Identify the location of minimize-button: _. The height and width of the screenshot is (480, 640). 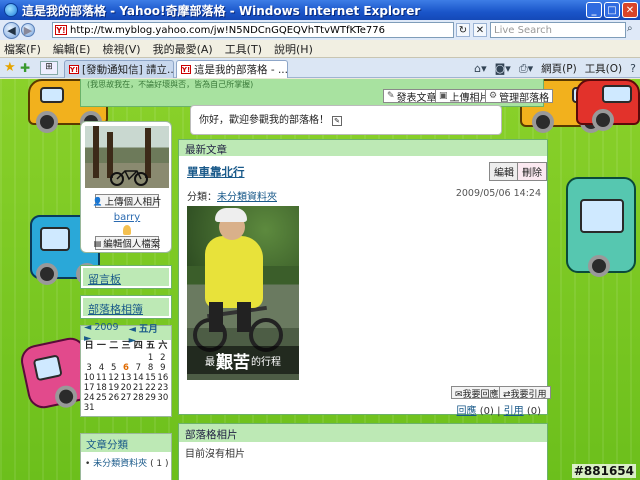
(594, 10).